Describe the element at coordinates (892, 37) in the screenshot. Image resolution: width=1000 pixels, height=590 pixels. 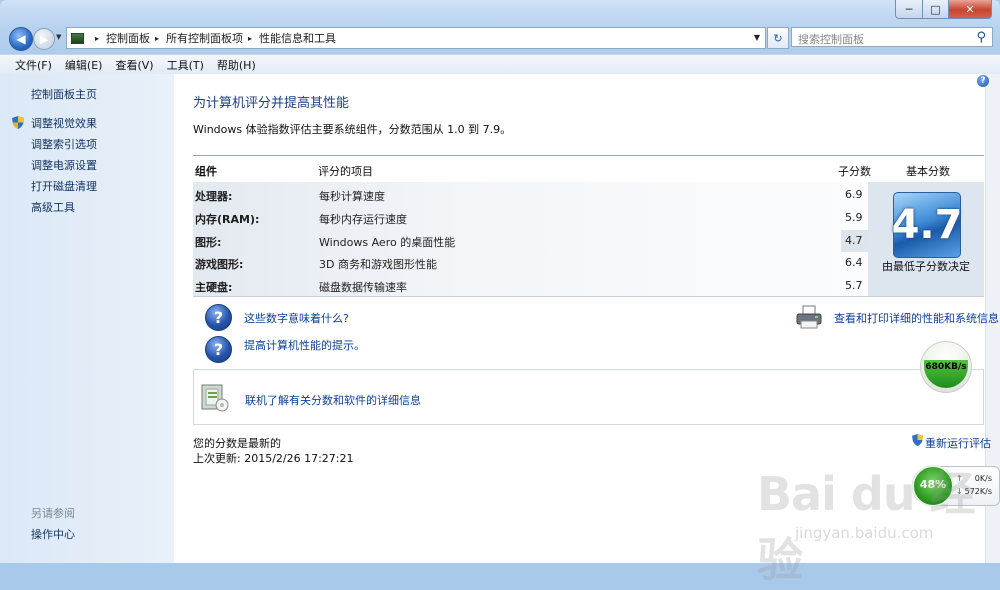
I see `search-input: 搜索控制面板 ⚲` at that location.